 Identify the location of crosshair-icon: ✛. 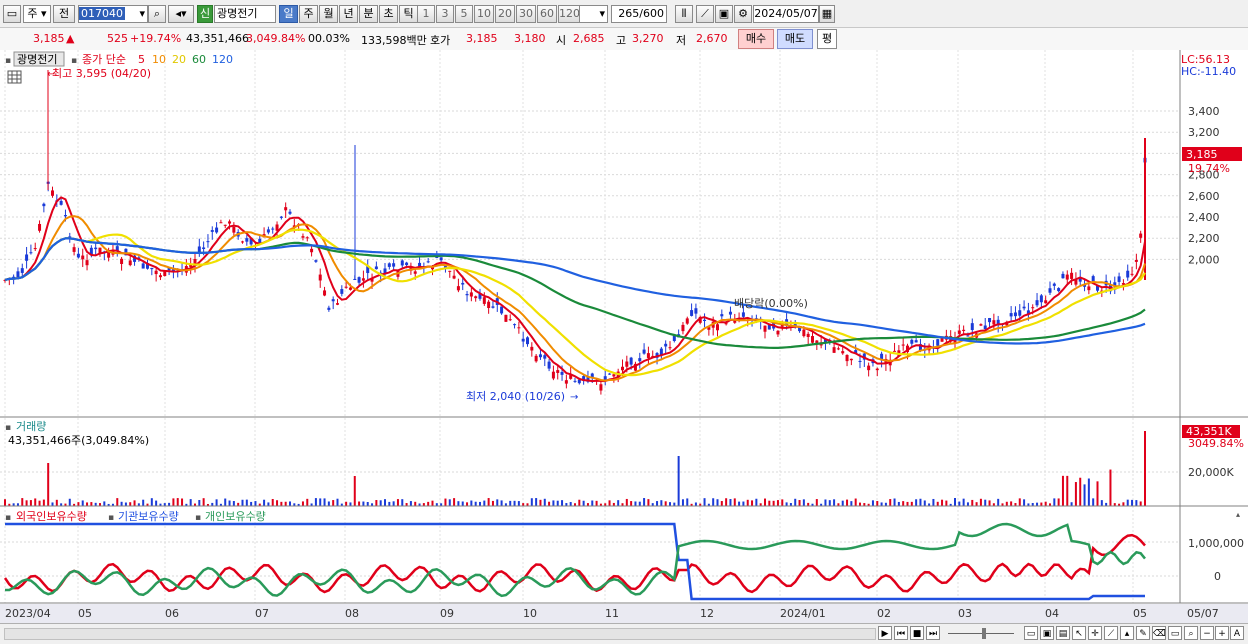
(1095, 633).